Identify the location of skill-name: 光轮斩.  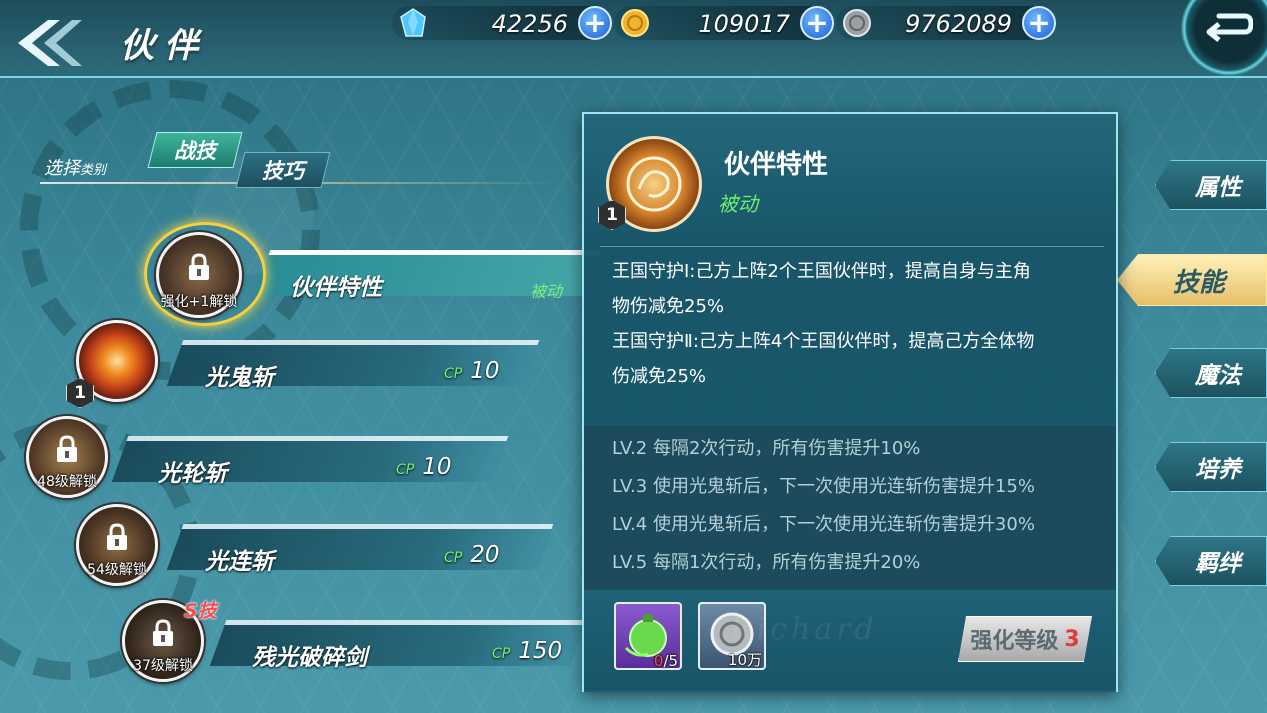
(192, 474).